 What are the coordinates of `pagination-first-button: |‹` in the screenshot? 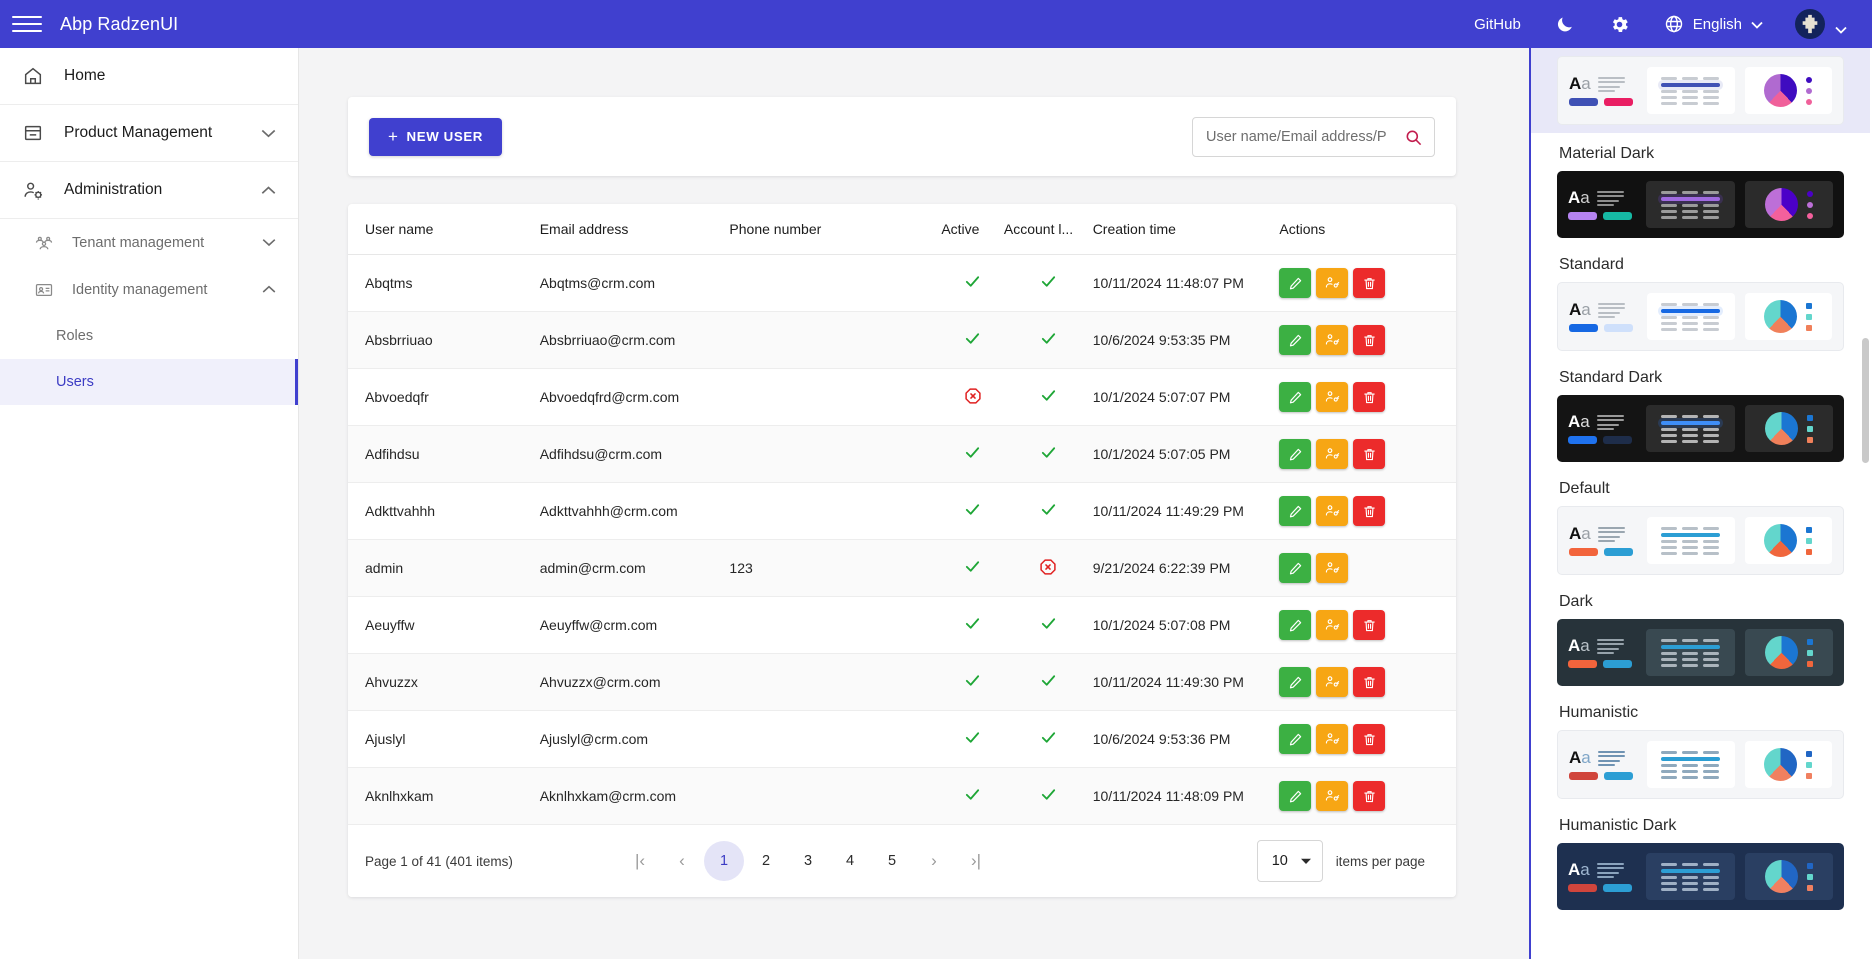 It's located at (640, 861).